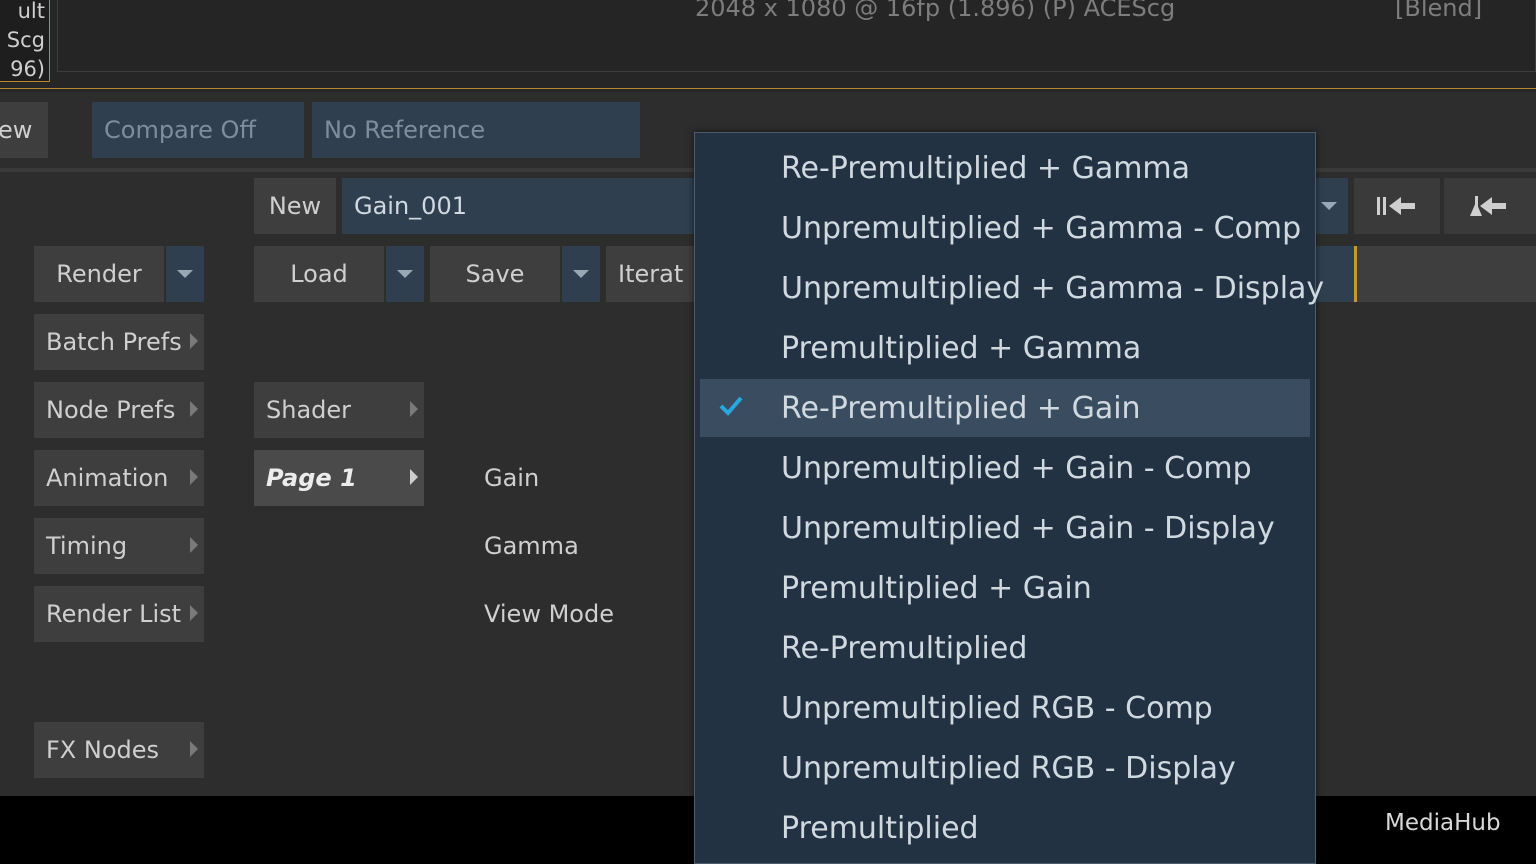 The height and width of the screenshot is (864, 1536). I want to click on info-line: Scg, so click(25, 40).